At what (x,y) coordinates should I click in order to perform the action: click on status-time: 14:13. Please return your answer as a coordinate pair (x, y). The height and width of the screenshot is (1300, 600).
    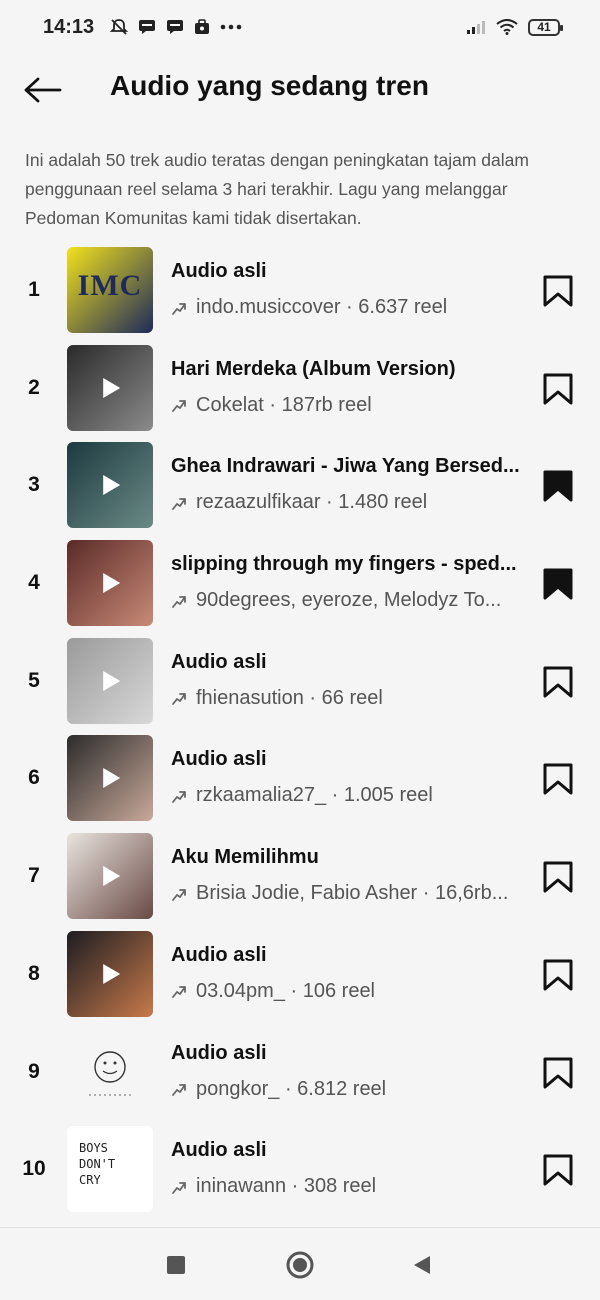
    Looking at the image, I should click on (69, 26).